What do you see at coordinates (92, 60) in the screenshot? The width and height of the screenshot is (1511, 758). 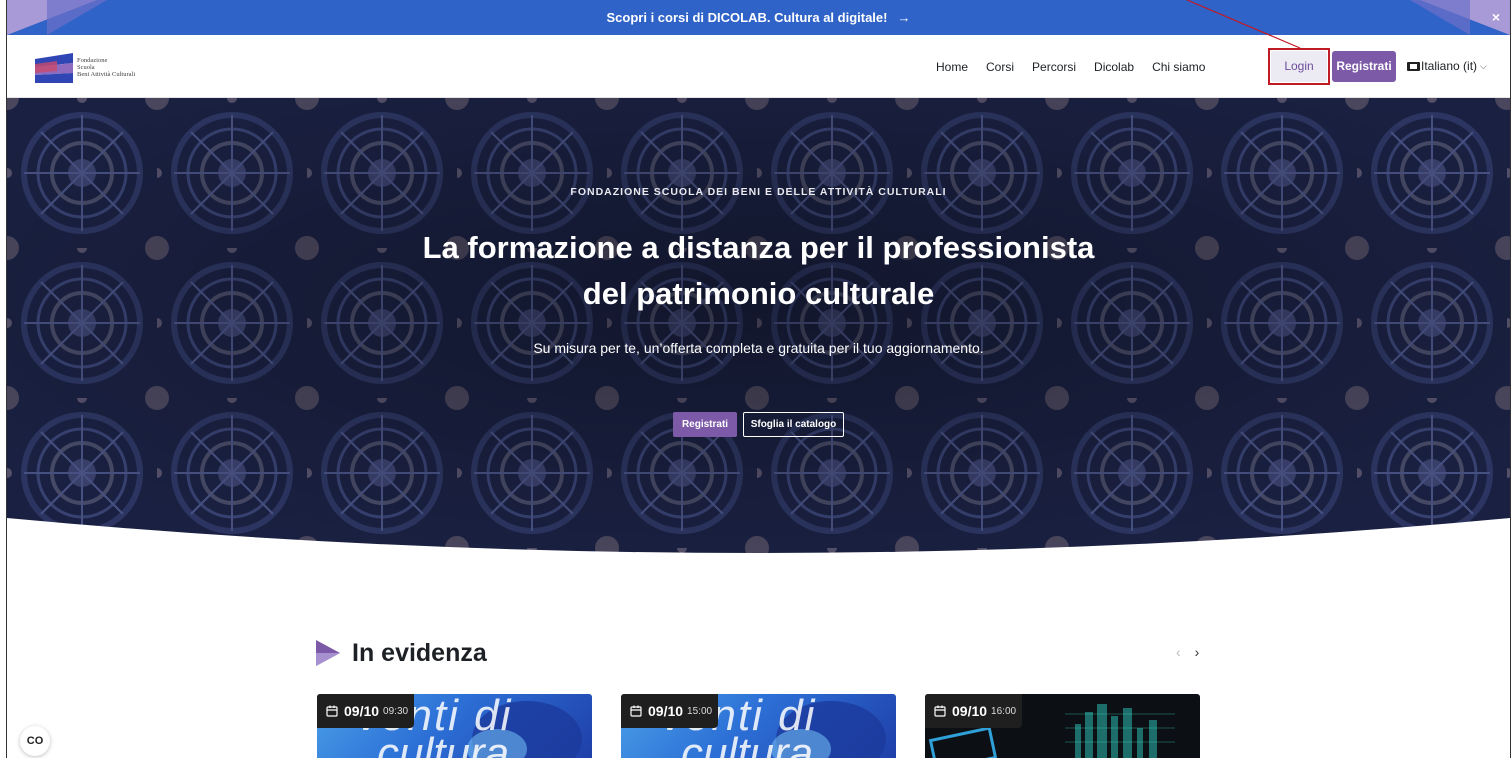 I see `logo-text-line-1: Fondazione` at bounding box center [92, 60].